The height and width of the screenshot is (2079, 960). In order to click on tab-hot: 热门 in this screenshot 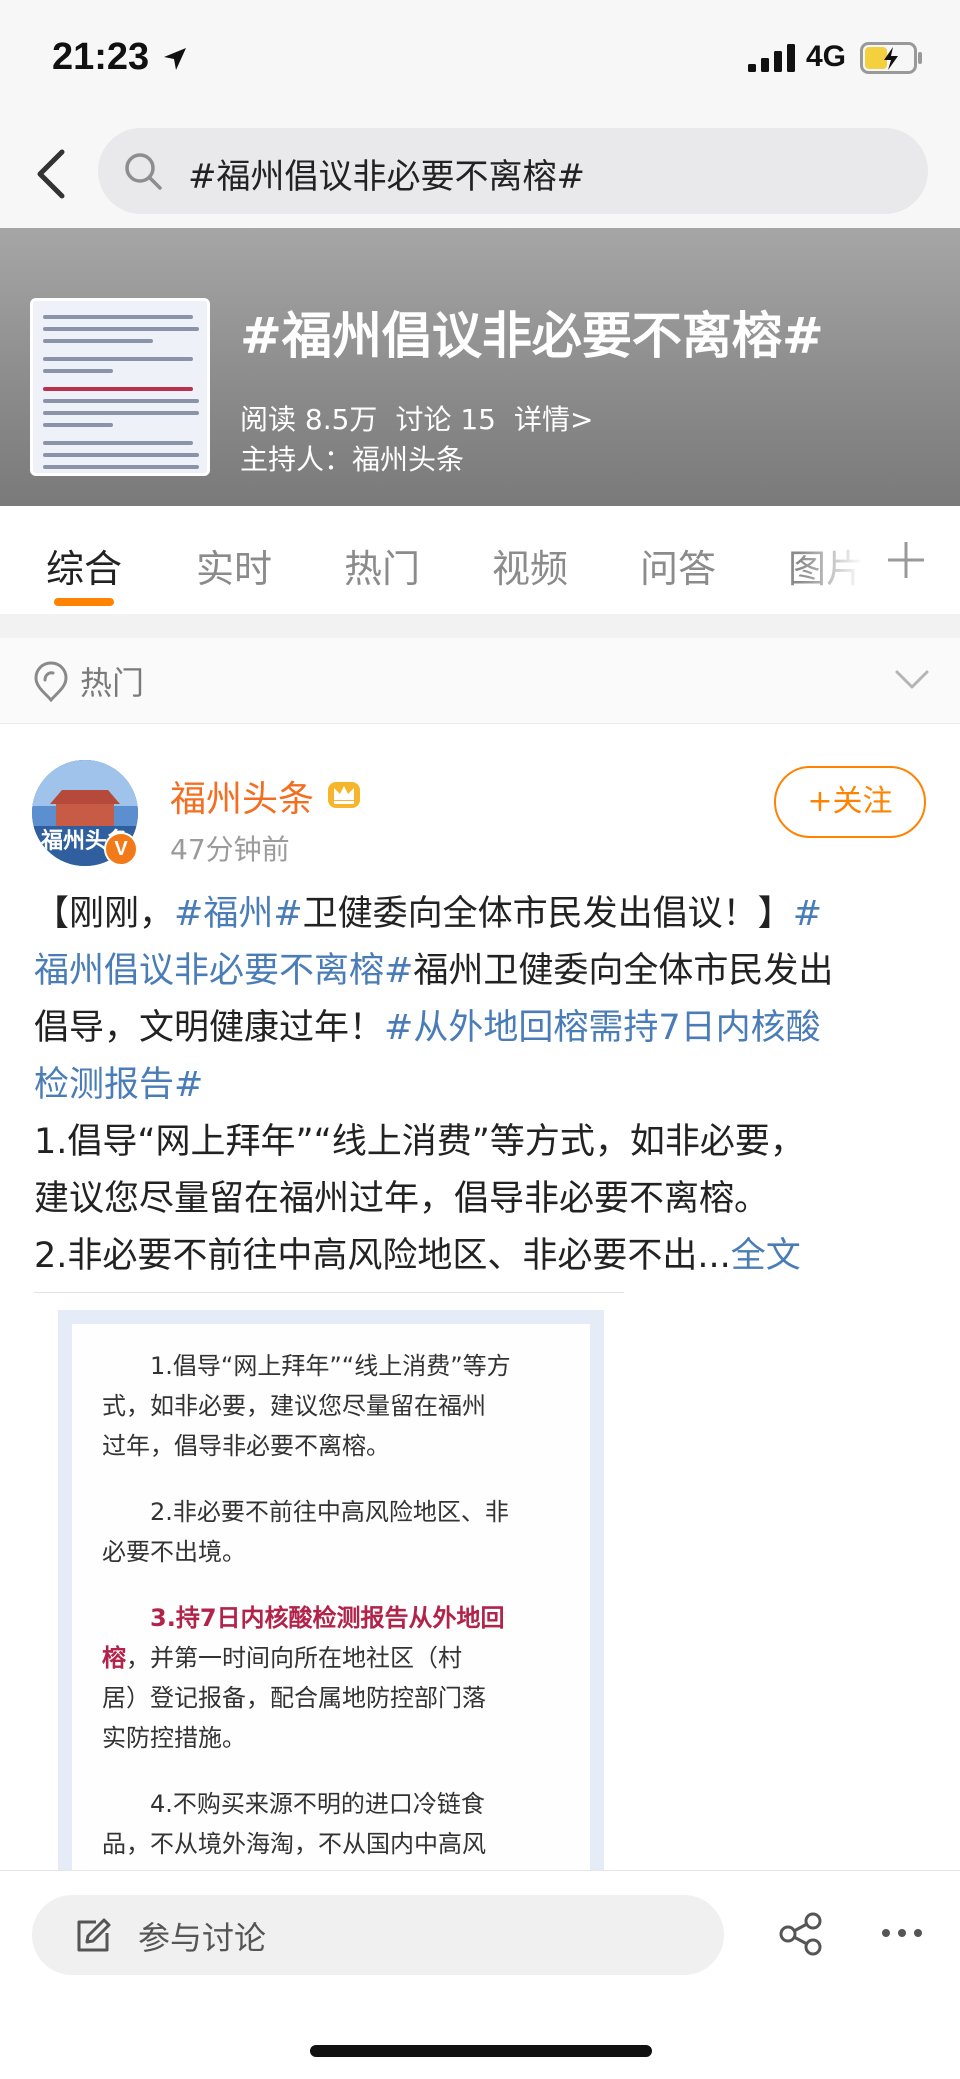, I will do `click(382, 565)`.